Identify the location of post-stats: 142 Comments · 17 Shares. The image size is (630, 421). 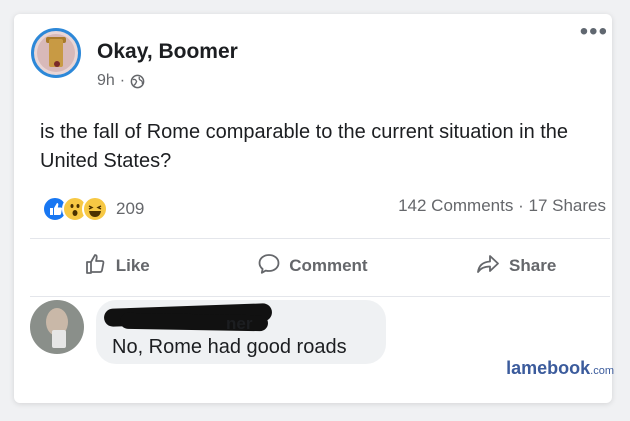
(502, 206).